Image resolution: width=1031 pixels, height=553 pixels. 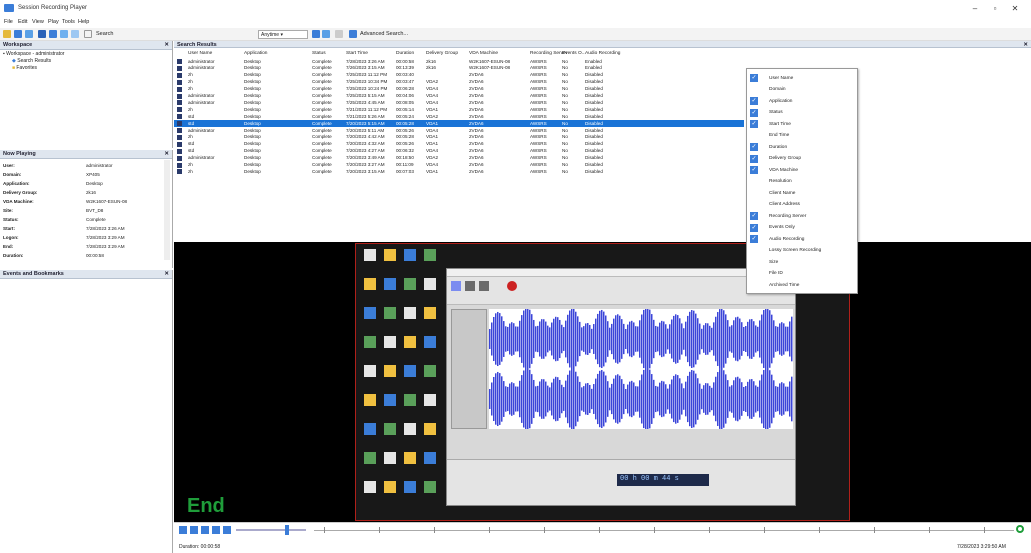 What do you see at coordinates (664, 530) in the screenshot?
I see `timeline-track` at bounding box center [664, 530].